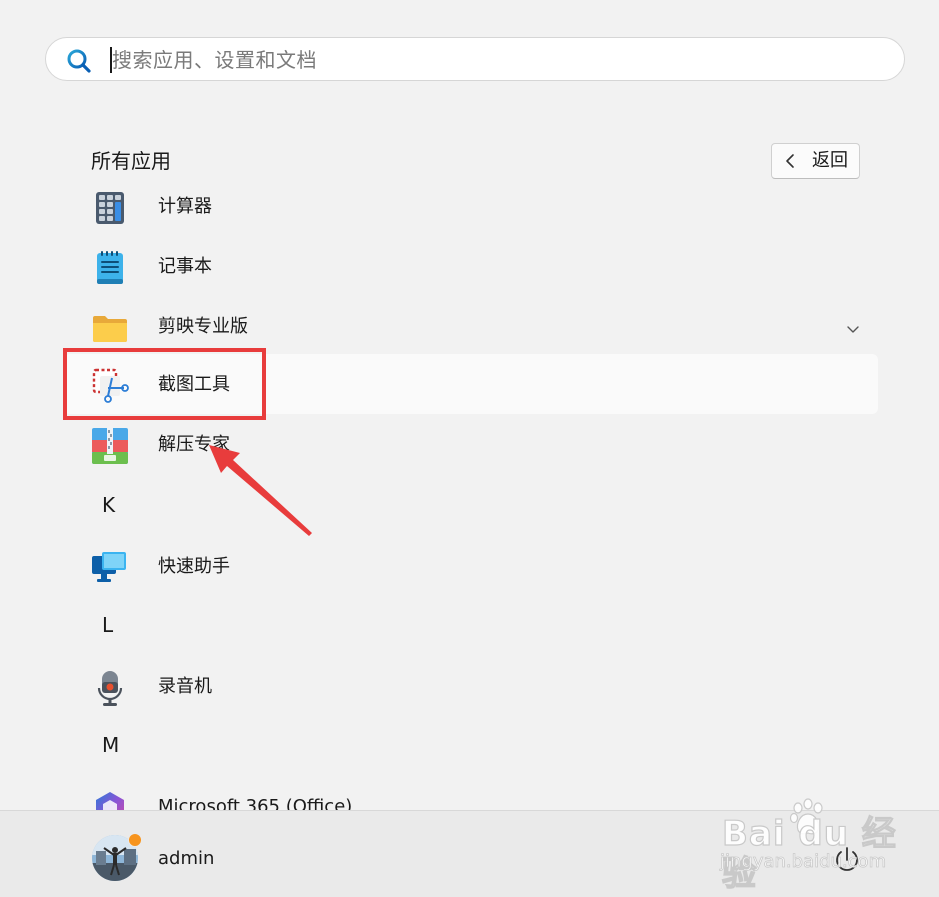 The height and width of the screenshot is (897, 939). What do you see at coordinates (471, 566) in the screenshot?
I see `app-item-quick-assist: 快速助手` at bounding box center [471, 566].